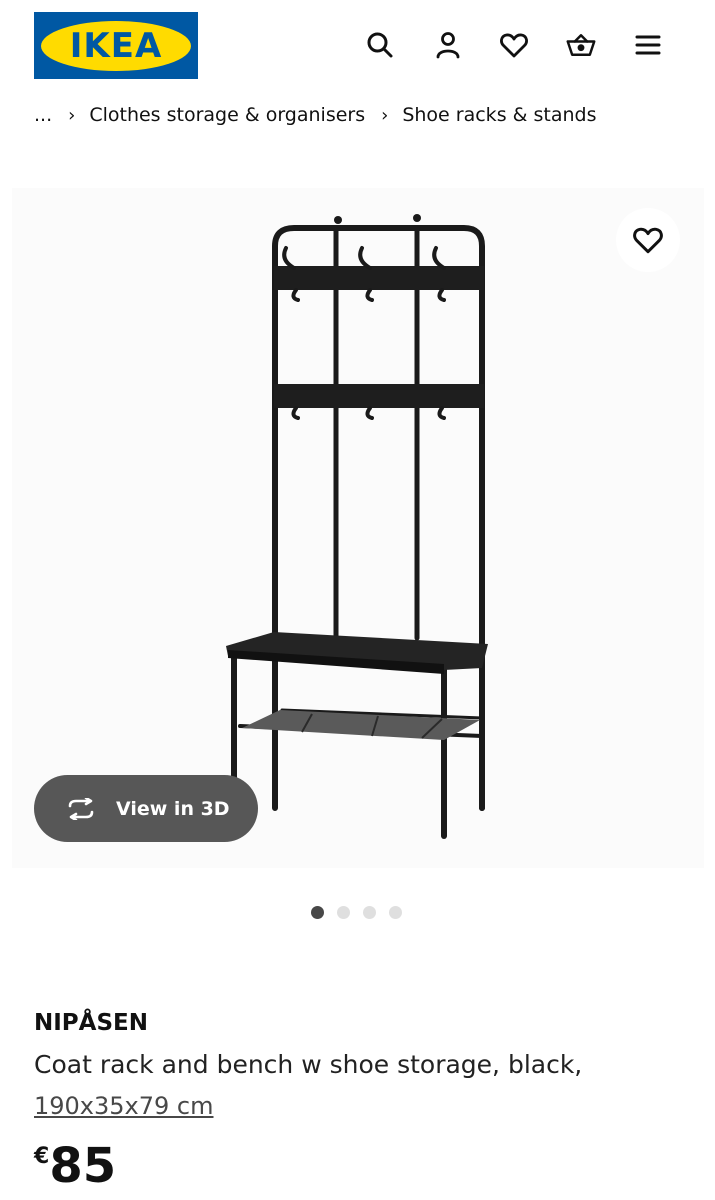 The image size is (715, 1200). I want to click on rotate-3d-icon, so click(81, 808).